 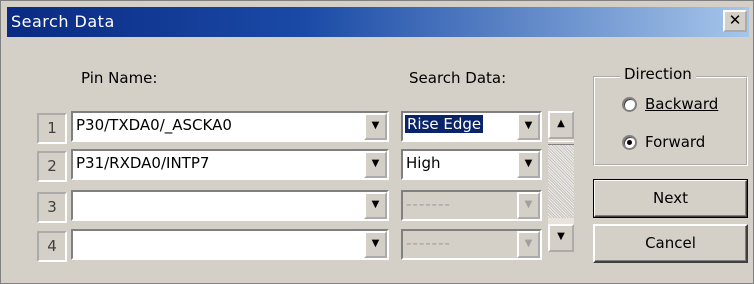 I want to click on row-number-1: 1, so click(x=52, y=128).